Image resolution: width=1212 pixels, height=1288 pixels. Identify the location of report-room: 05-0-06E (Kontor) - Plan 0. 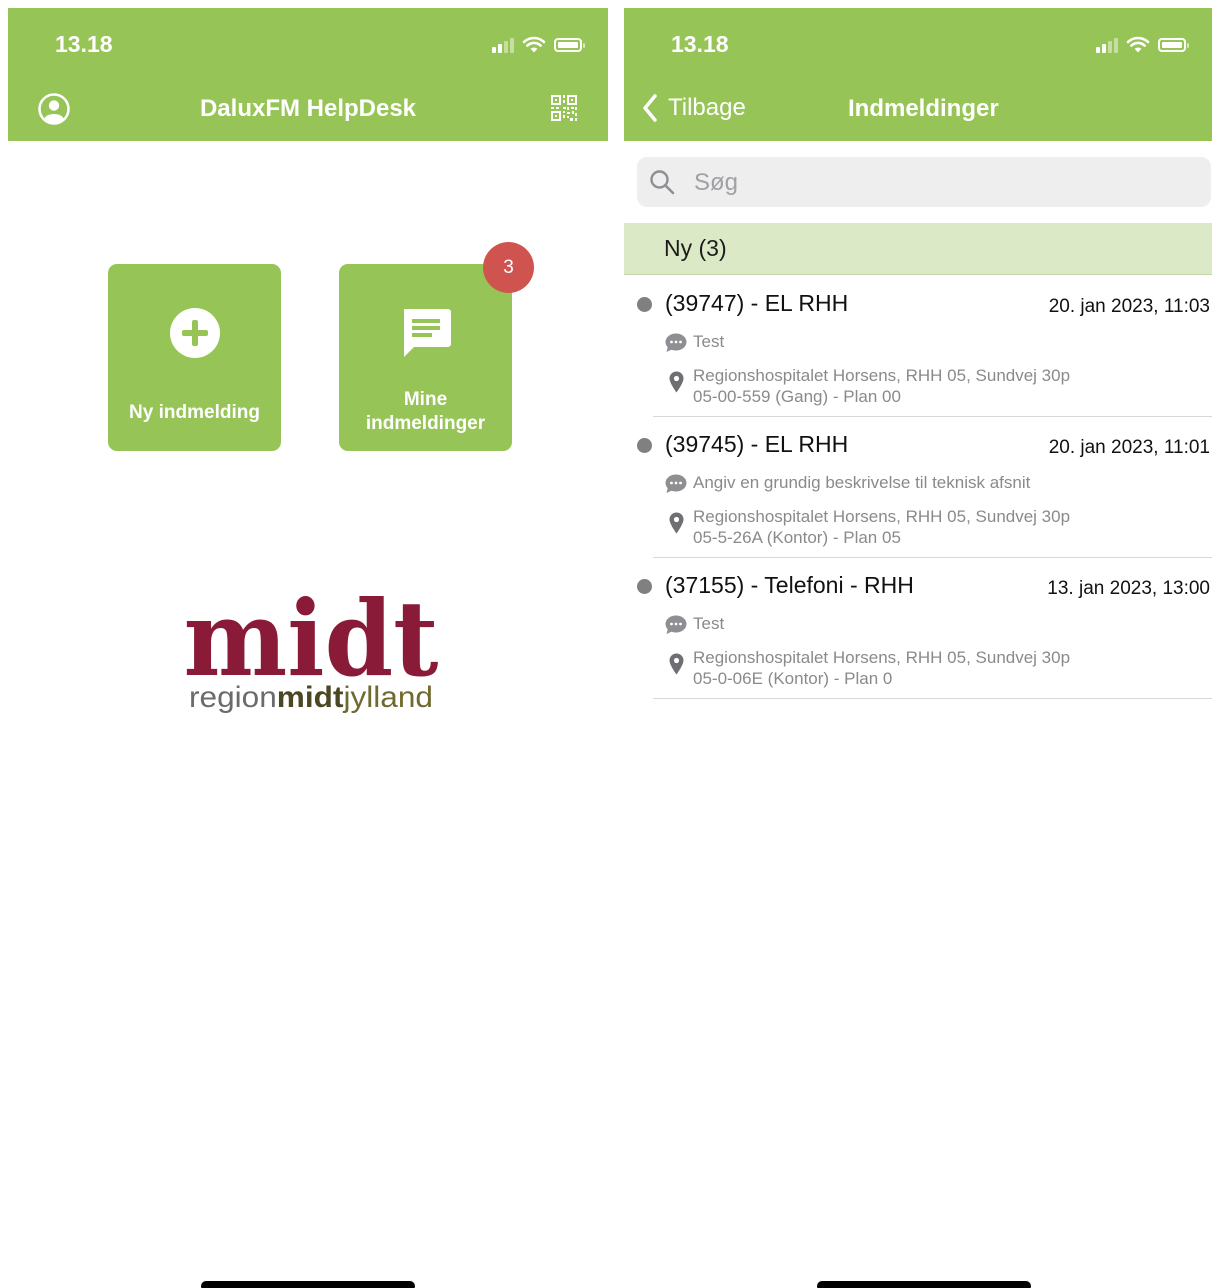
(793, 678).